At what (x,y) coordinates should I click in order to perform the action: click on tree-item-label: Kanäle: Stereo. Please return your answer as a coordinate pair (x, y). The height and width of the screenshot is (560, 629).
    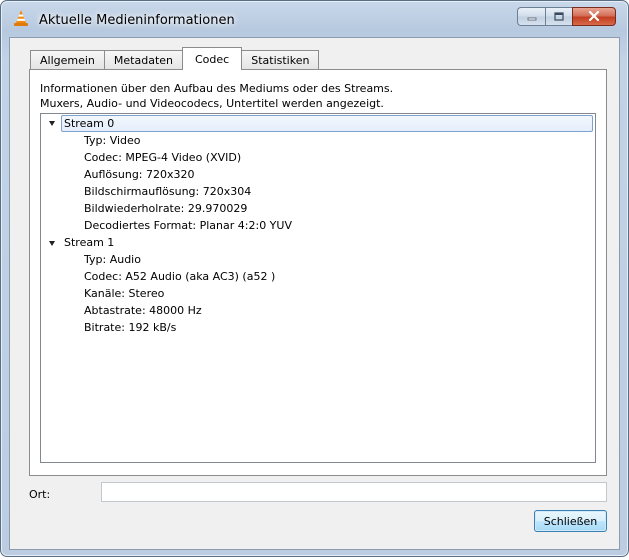
    Looking at the image, I should click on (124, 293).